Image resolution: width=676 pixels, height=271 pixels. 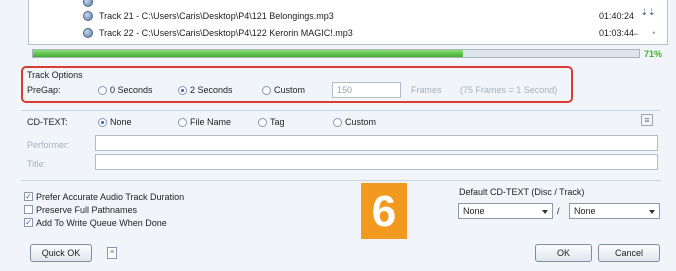 I want to click on title-label: Title:, so click(x=37, y=164).